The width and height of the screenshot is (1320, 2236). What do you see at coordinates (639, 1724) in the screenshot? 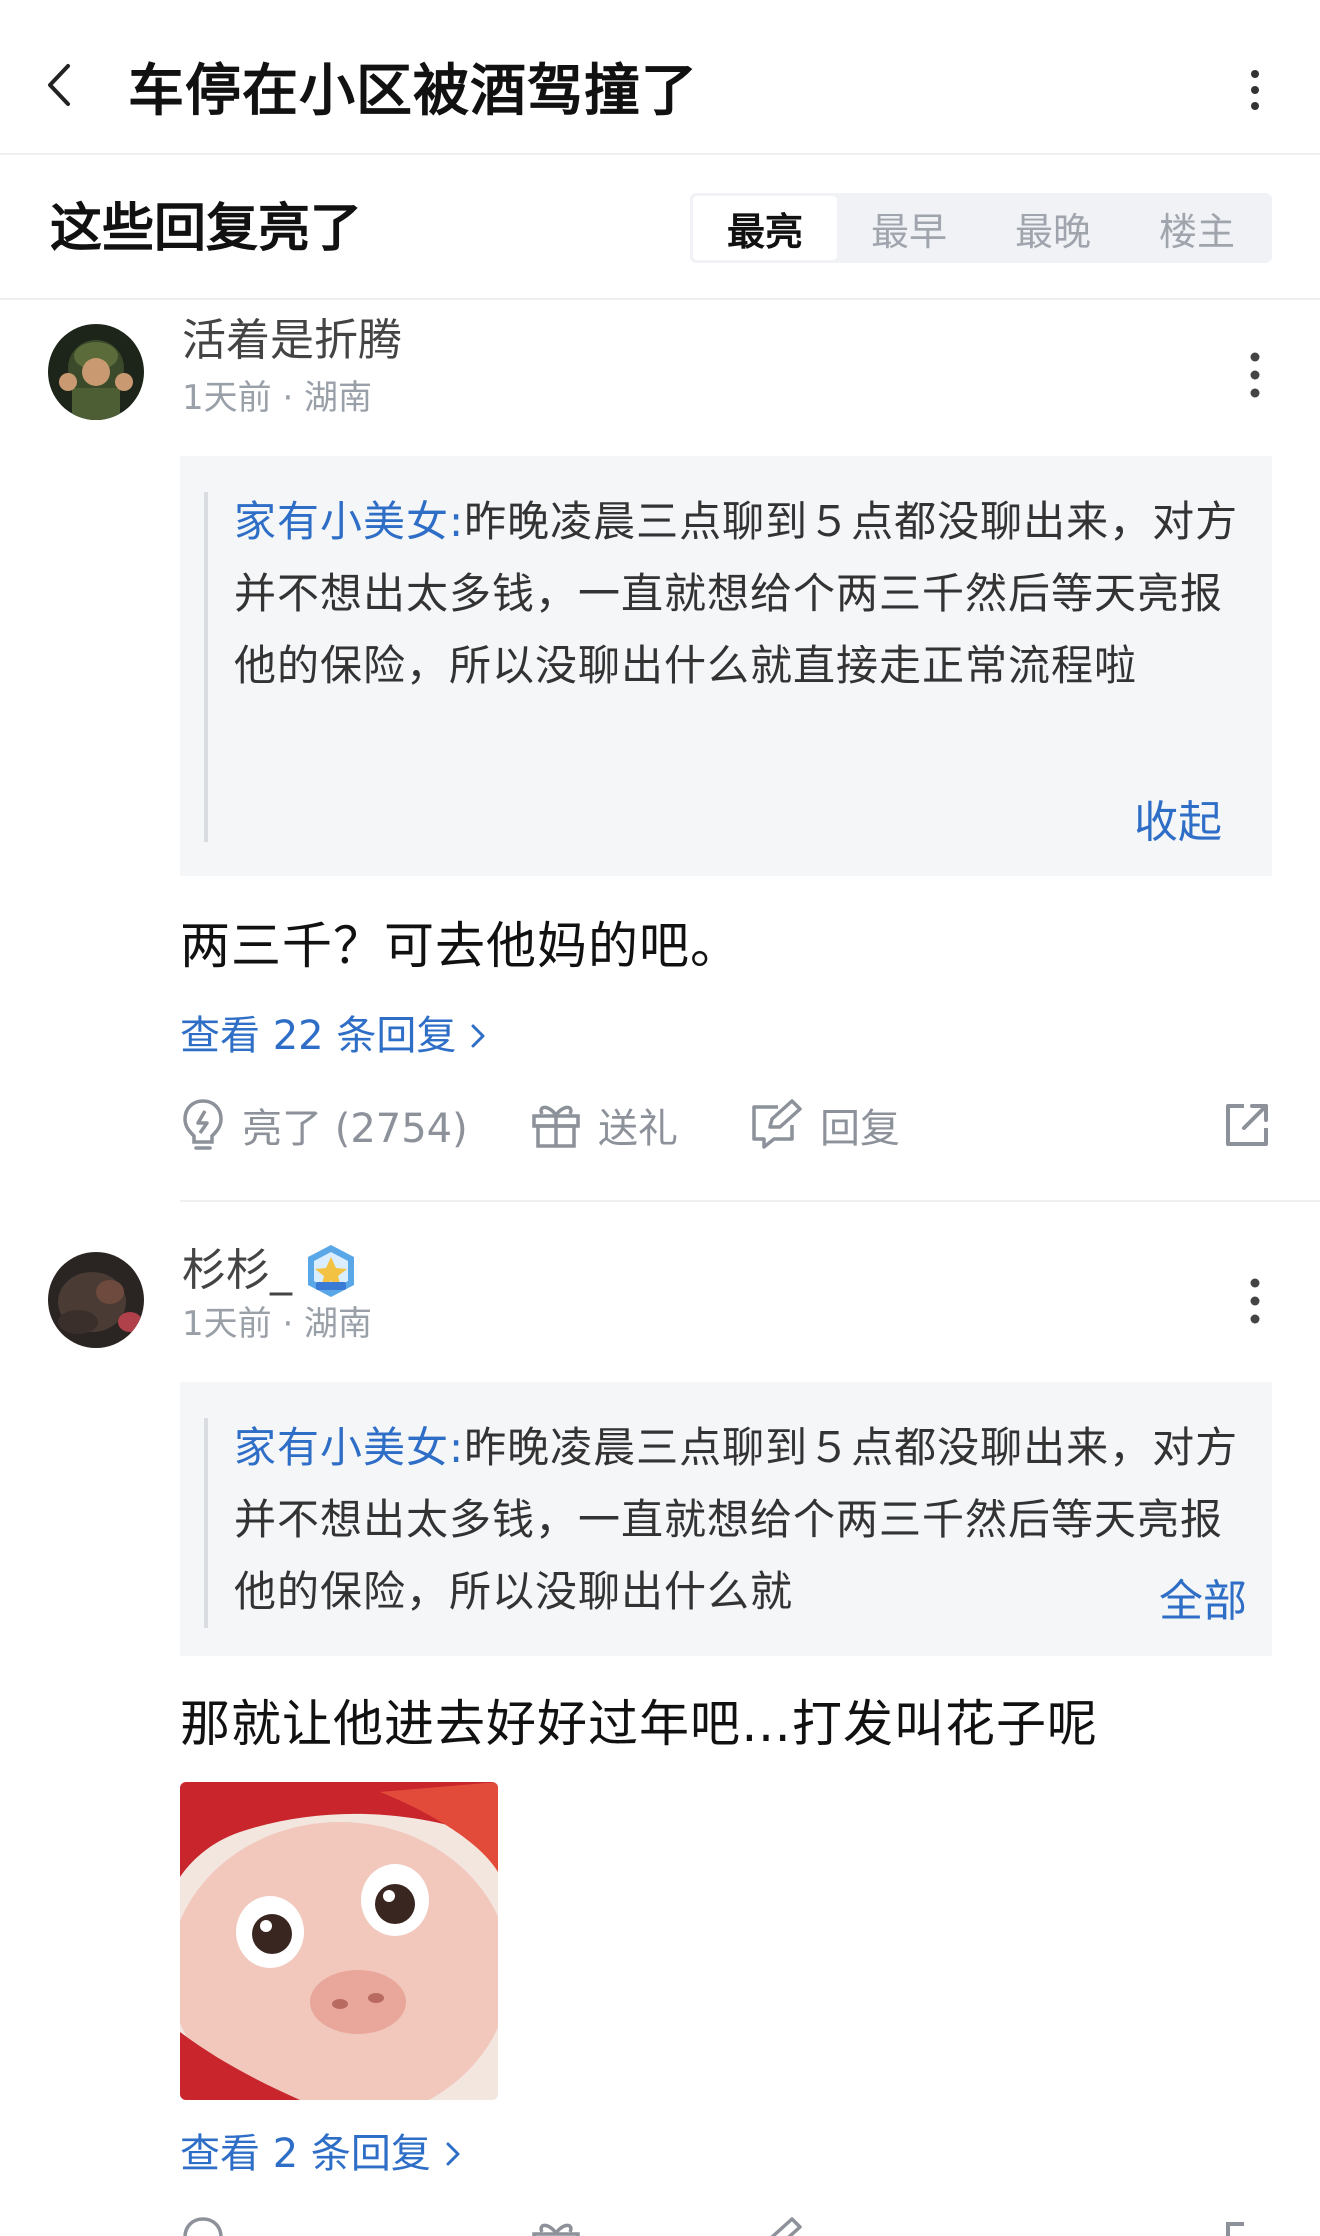
I see `comment-body: 那就让他进去好好过年吧…打发叫花子呢` at bounding box center [639, 1724].